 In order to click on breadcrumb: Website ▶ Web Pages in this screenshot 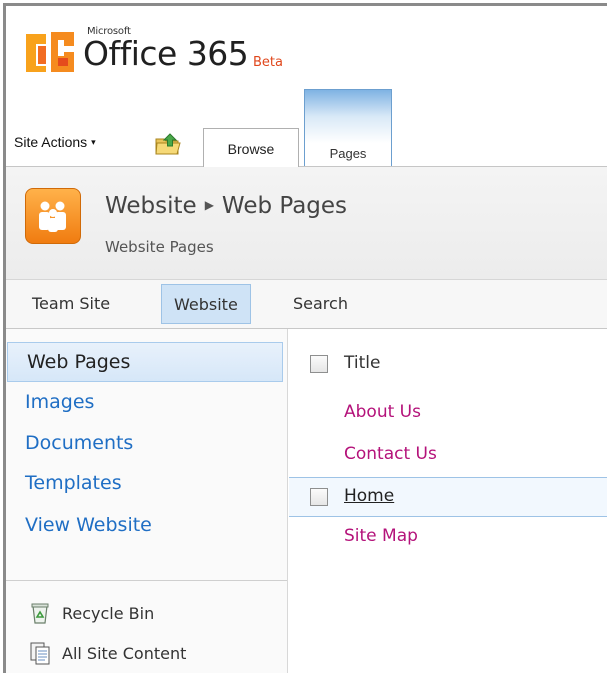, I will do `click(226, 206)`.